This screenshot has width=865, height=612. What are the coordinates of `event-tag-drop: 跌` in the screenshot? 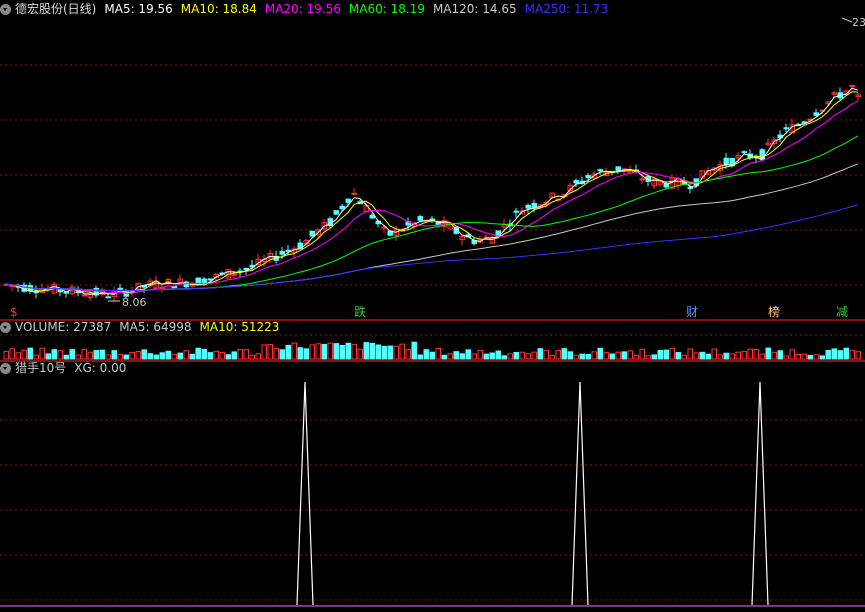 It's located at (360, 311).